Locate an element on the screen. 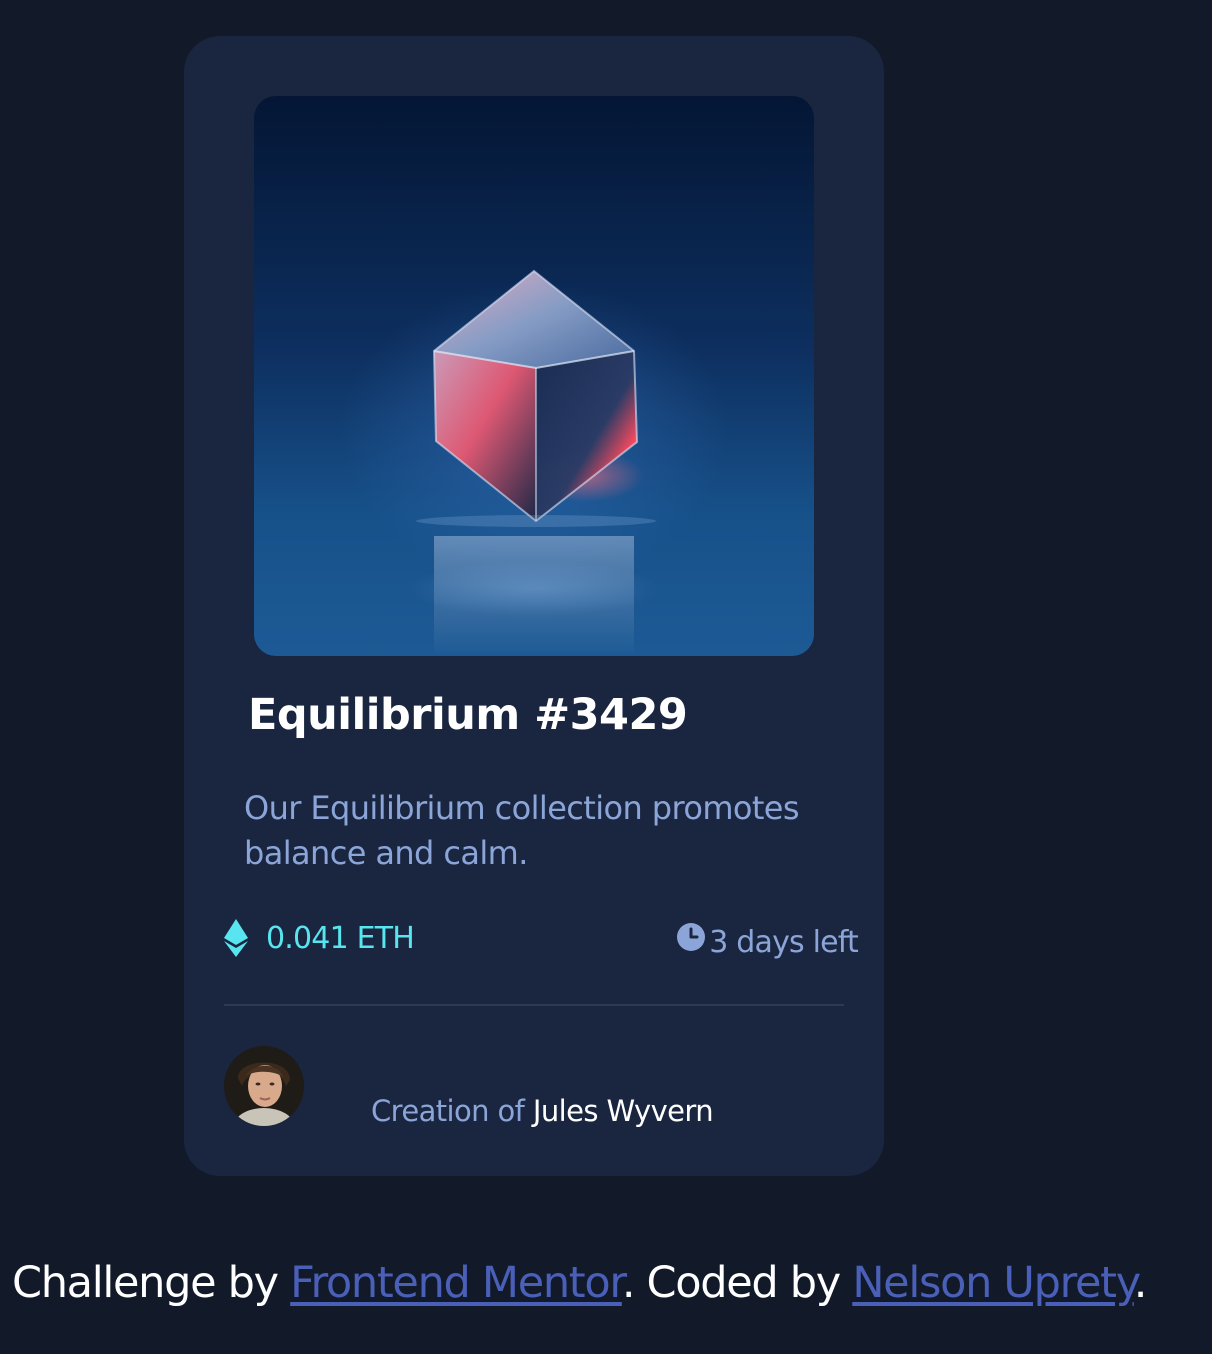 The image size is (1212, 1354). creator-info: Creation of Jules Wyvern is located at coordinates (542, 1111).